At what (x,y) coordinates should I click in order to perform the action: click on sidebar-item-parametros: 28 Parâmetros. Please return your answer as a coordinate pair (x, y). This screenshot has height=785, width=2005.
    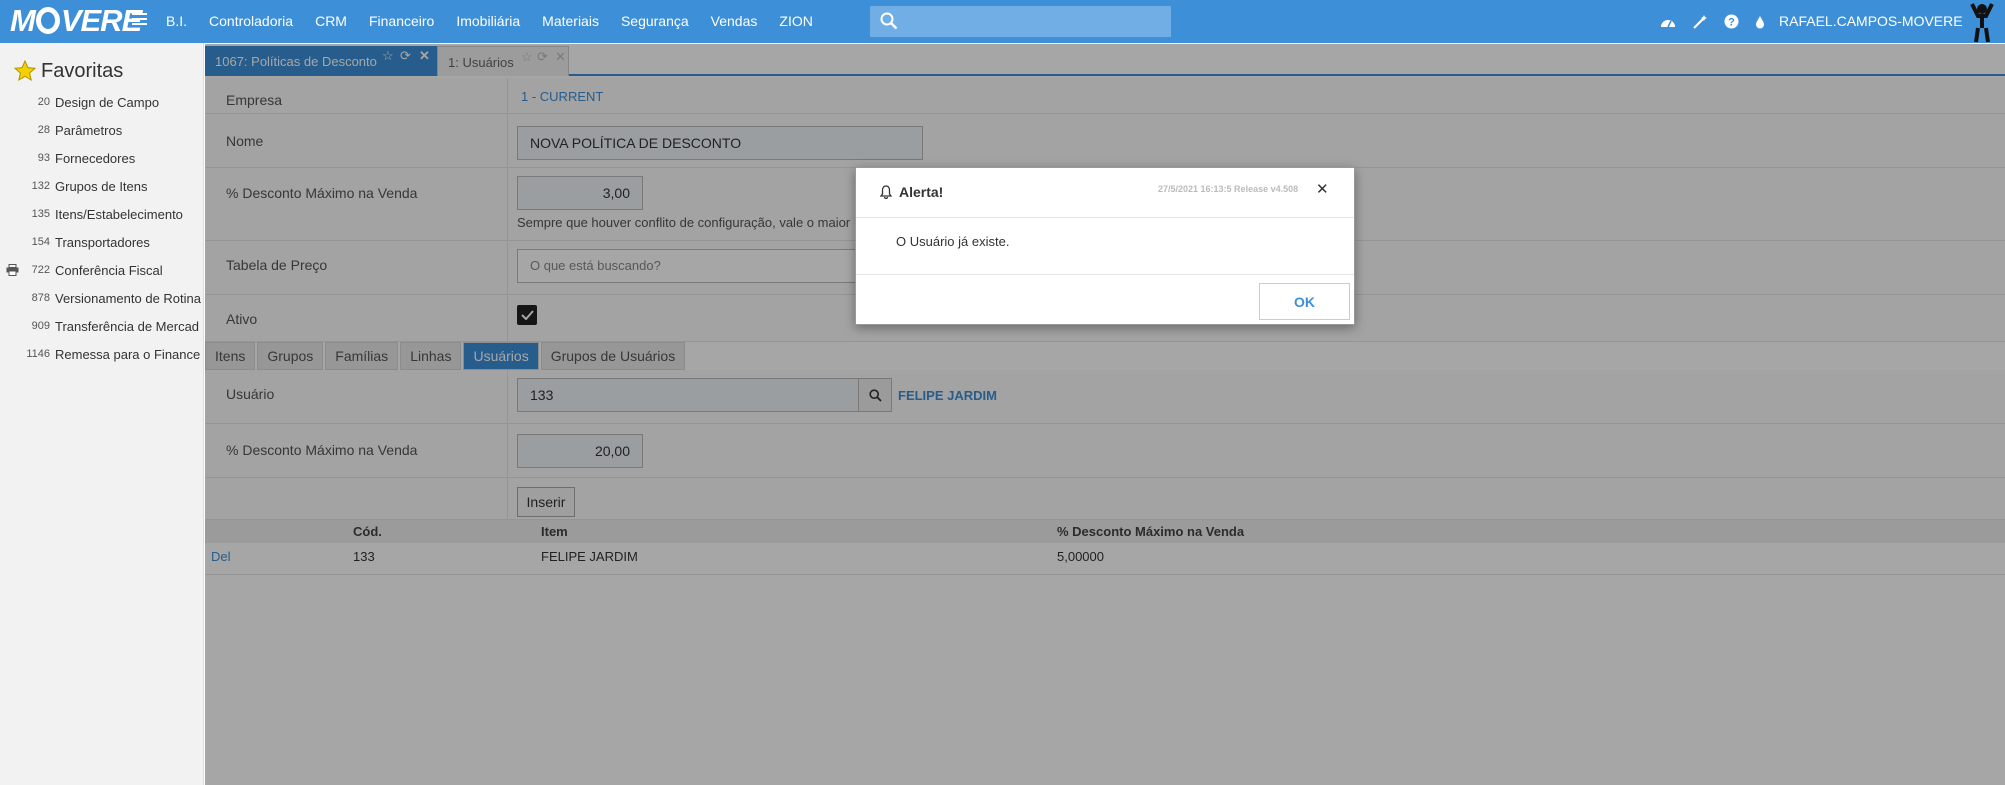
    Looking at the image, I should click on (102, 130).